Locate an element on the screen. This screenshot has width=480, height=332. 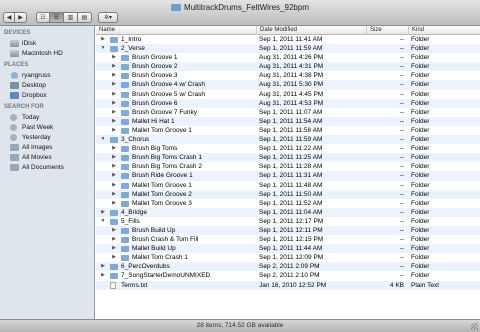
list-row: ▼ 3_Chorus Sep 1, 2011 11:59 AM -- Folder is located at coordinates (288, 140).